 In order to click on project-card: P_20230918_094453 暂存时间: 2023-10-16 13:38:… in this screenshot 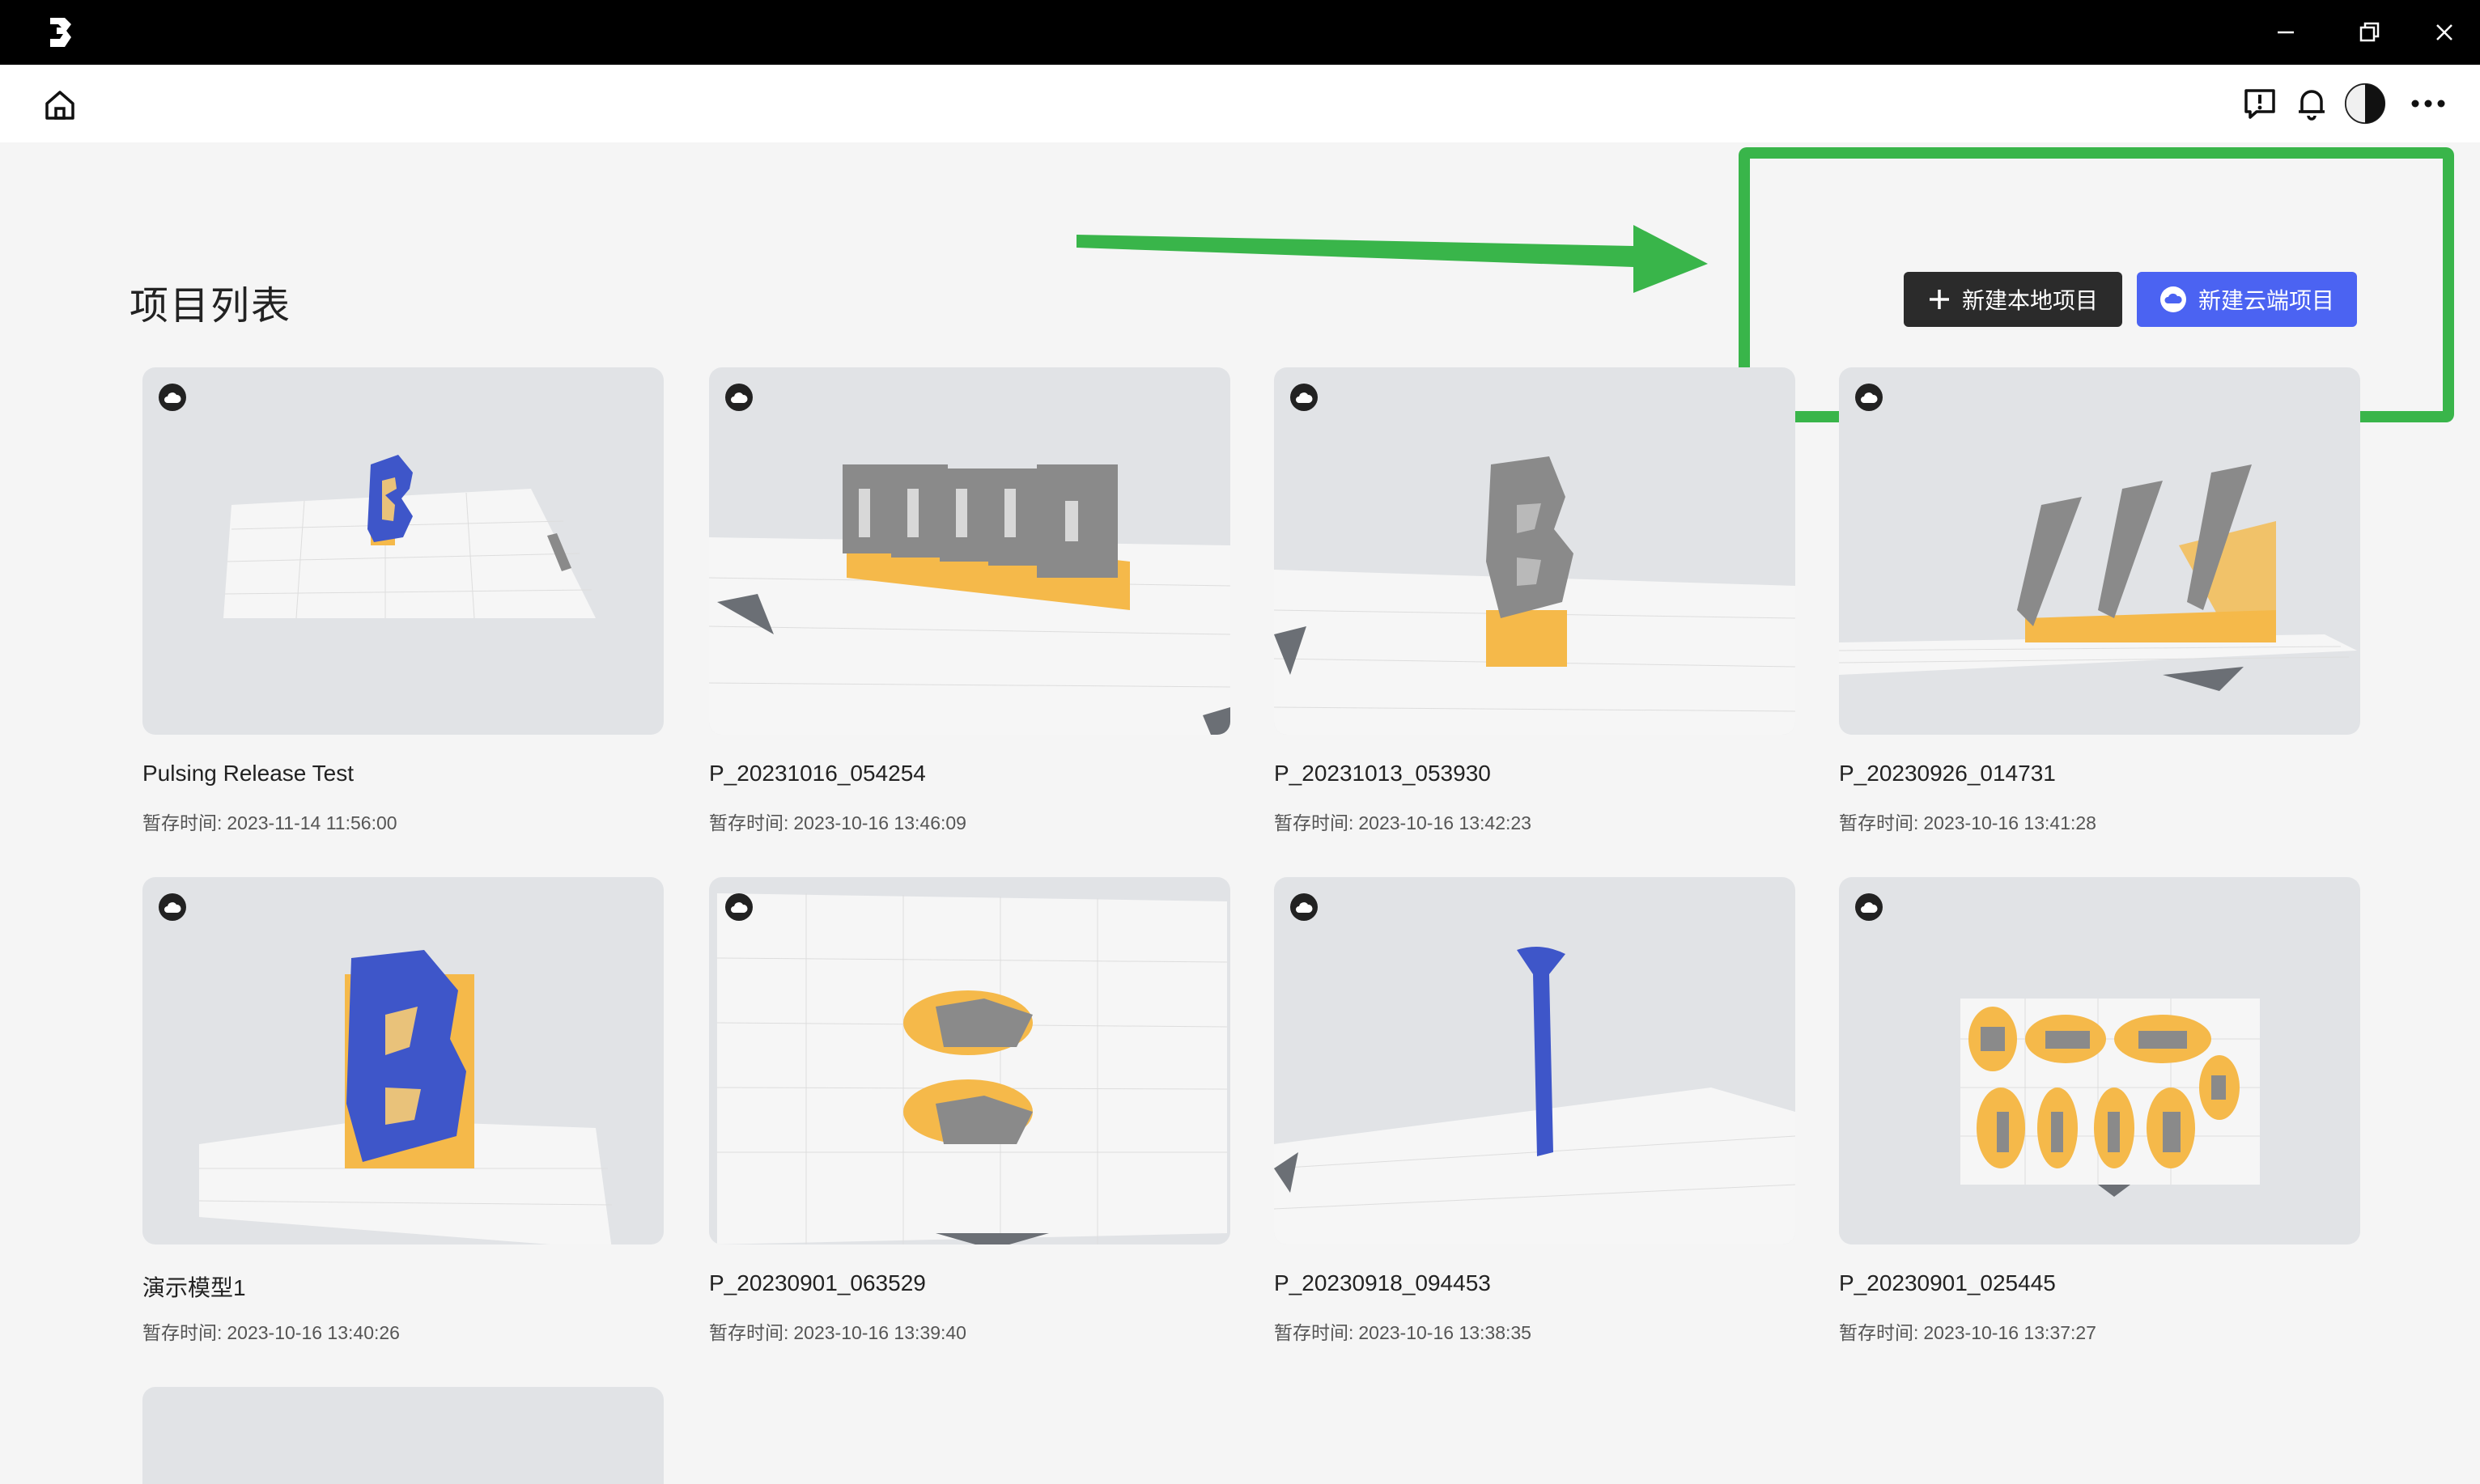, I will do `click(1535, 1110)`.